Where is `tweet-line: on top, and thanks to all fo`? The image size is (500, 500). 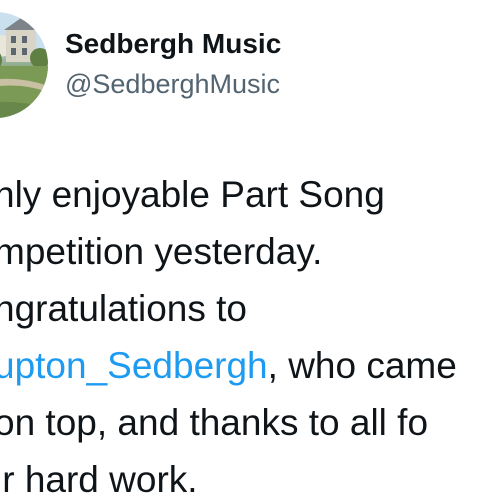
tweet-line: on top, and thanks to all fo is located at coordinates (214, 422).